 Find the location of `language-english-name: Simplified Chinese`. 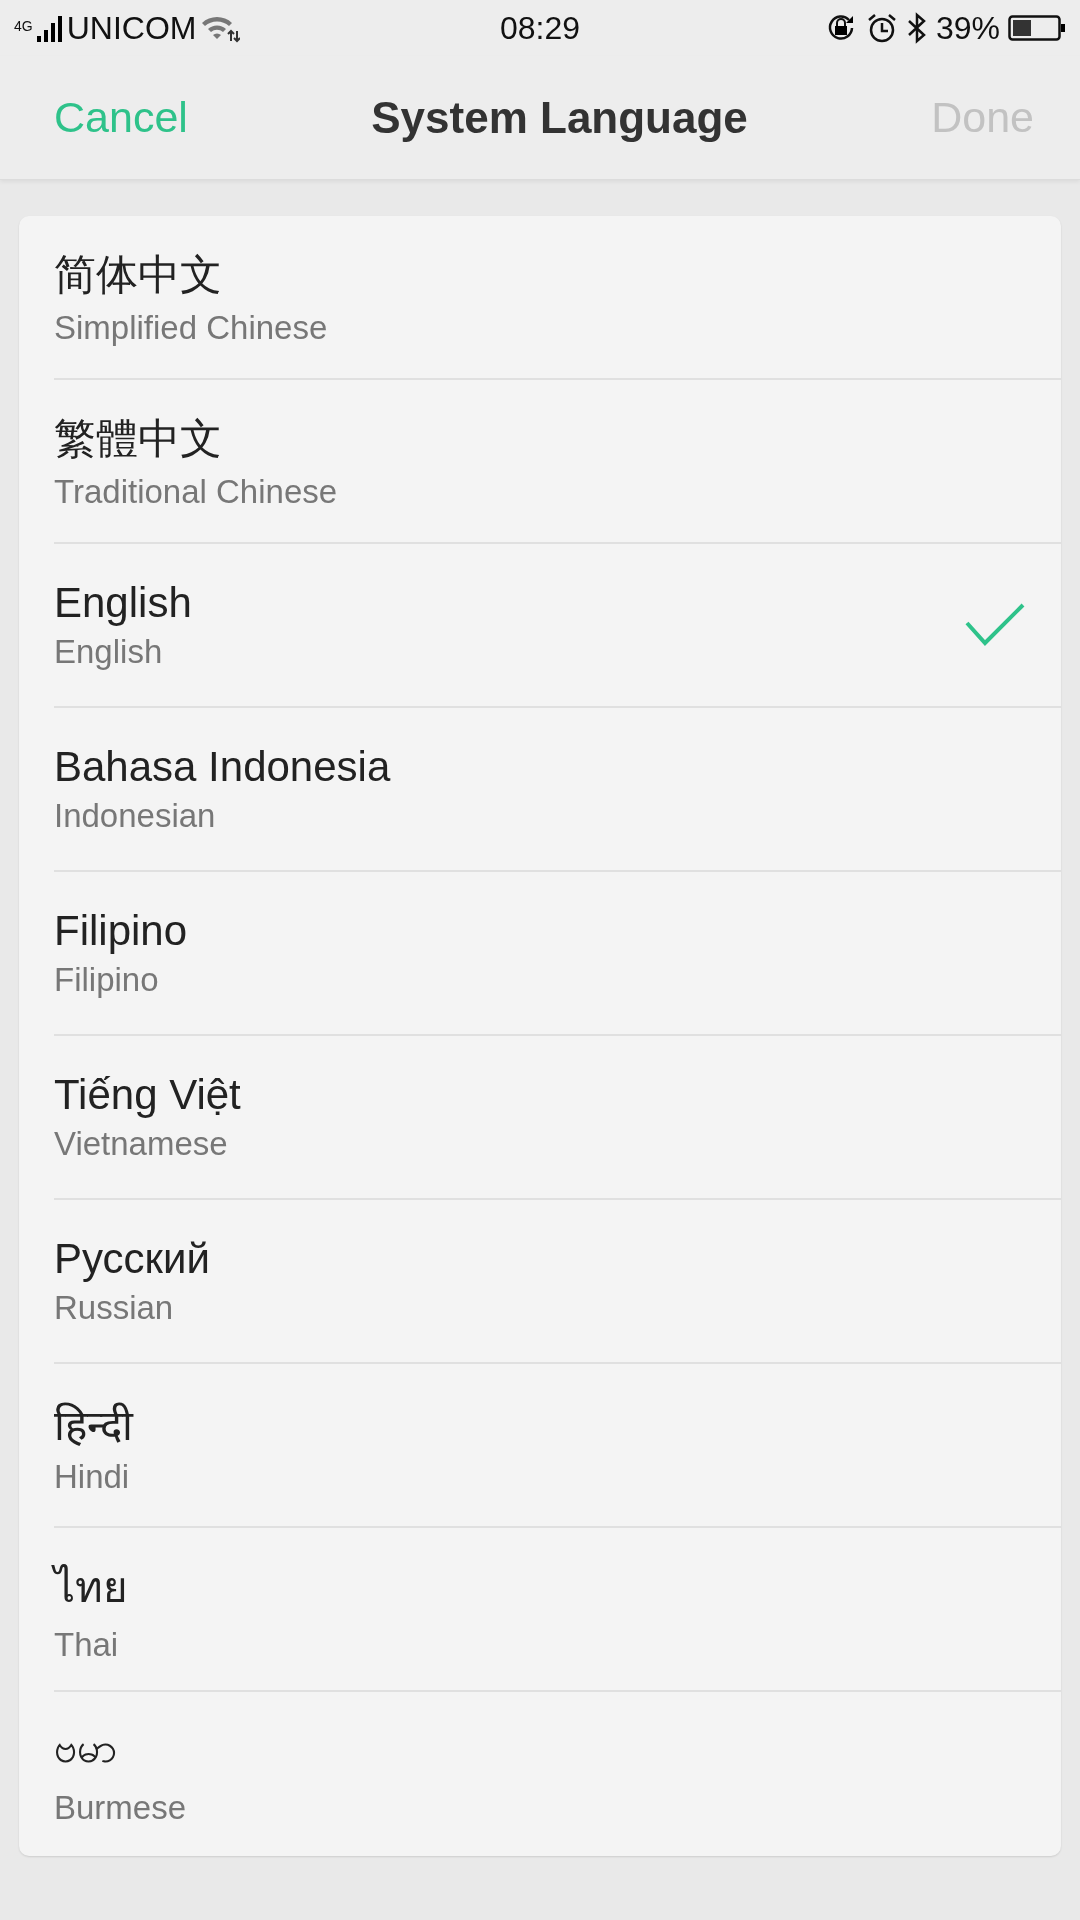

language-english-name: Simplified Chinese is located at coordinates (191, 328).